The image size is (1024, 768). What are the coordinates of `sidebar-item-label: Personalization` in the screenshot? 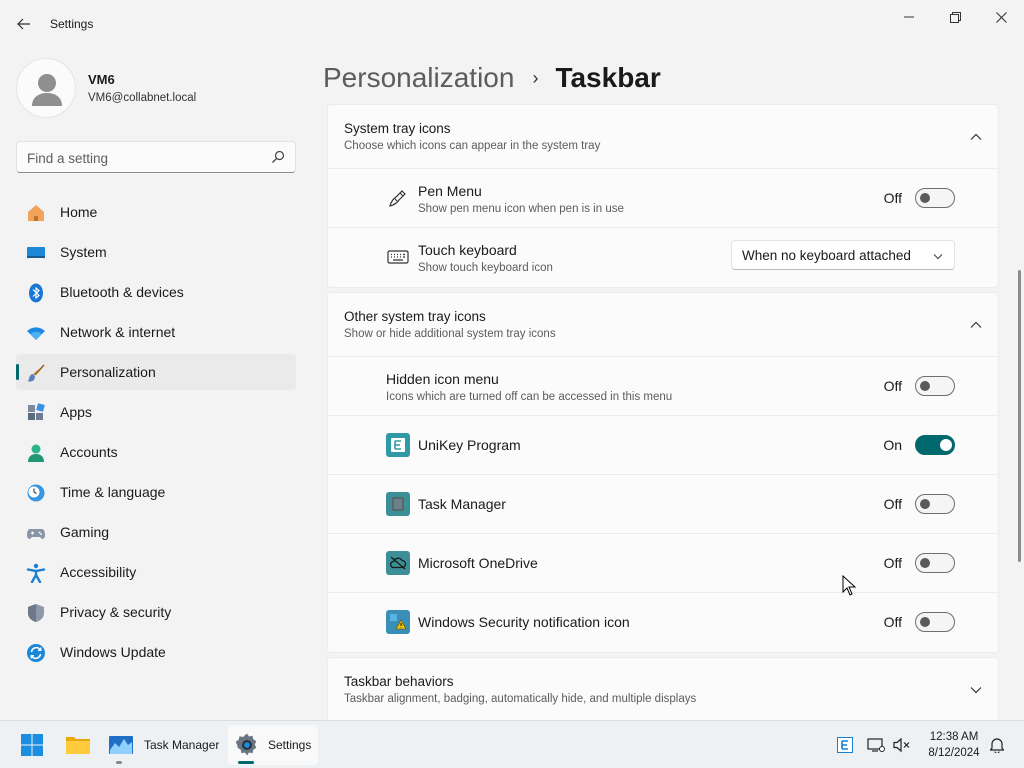 It's located at (108, 372).